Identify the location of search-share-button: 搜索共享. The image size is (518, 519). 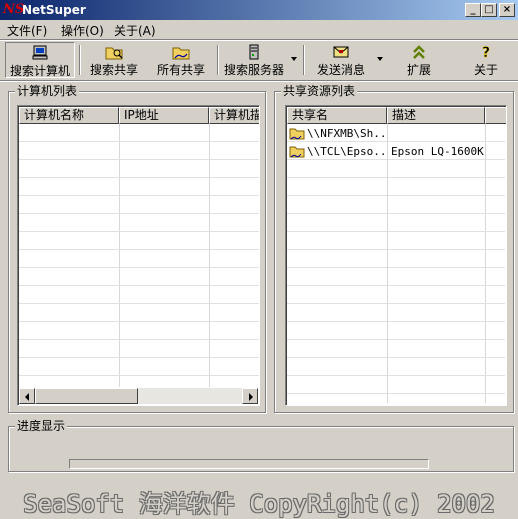
(114, 60).